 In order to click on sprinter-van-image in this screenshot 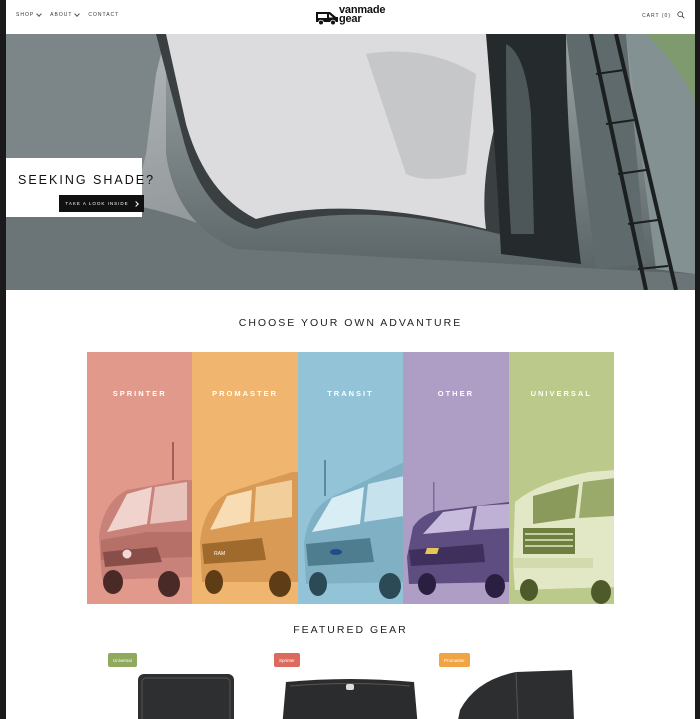, I will do `click(146, 519)`.